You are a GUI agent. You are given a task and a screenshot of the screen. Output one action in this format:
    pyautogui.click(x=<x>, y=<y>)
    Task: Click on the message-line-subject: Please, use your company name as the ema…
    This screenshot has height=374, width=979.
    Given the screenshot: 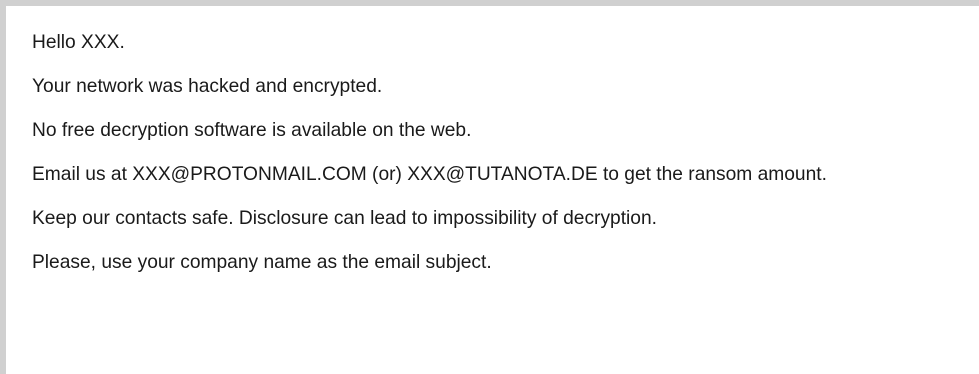 What is the action you would take?
    pyautogui.click(x=262, y=262)
    